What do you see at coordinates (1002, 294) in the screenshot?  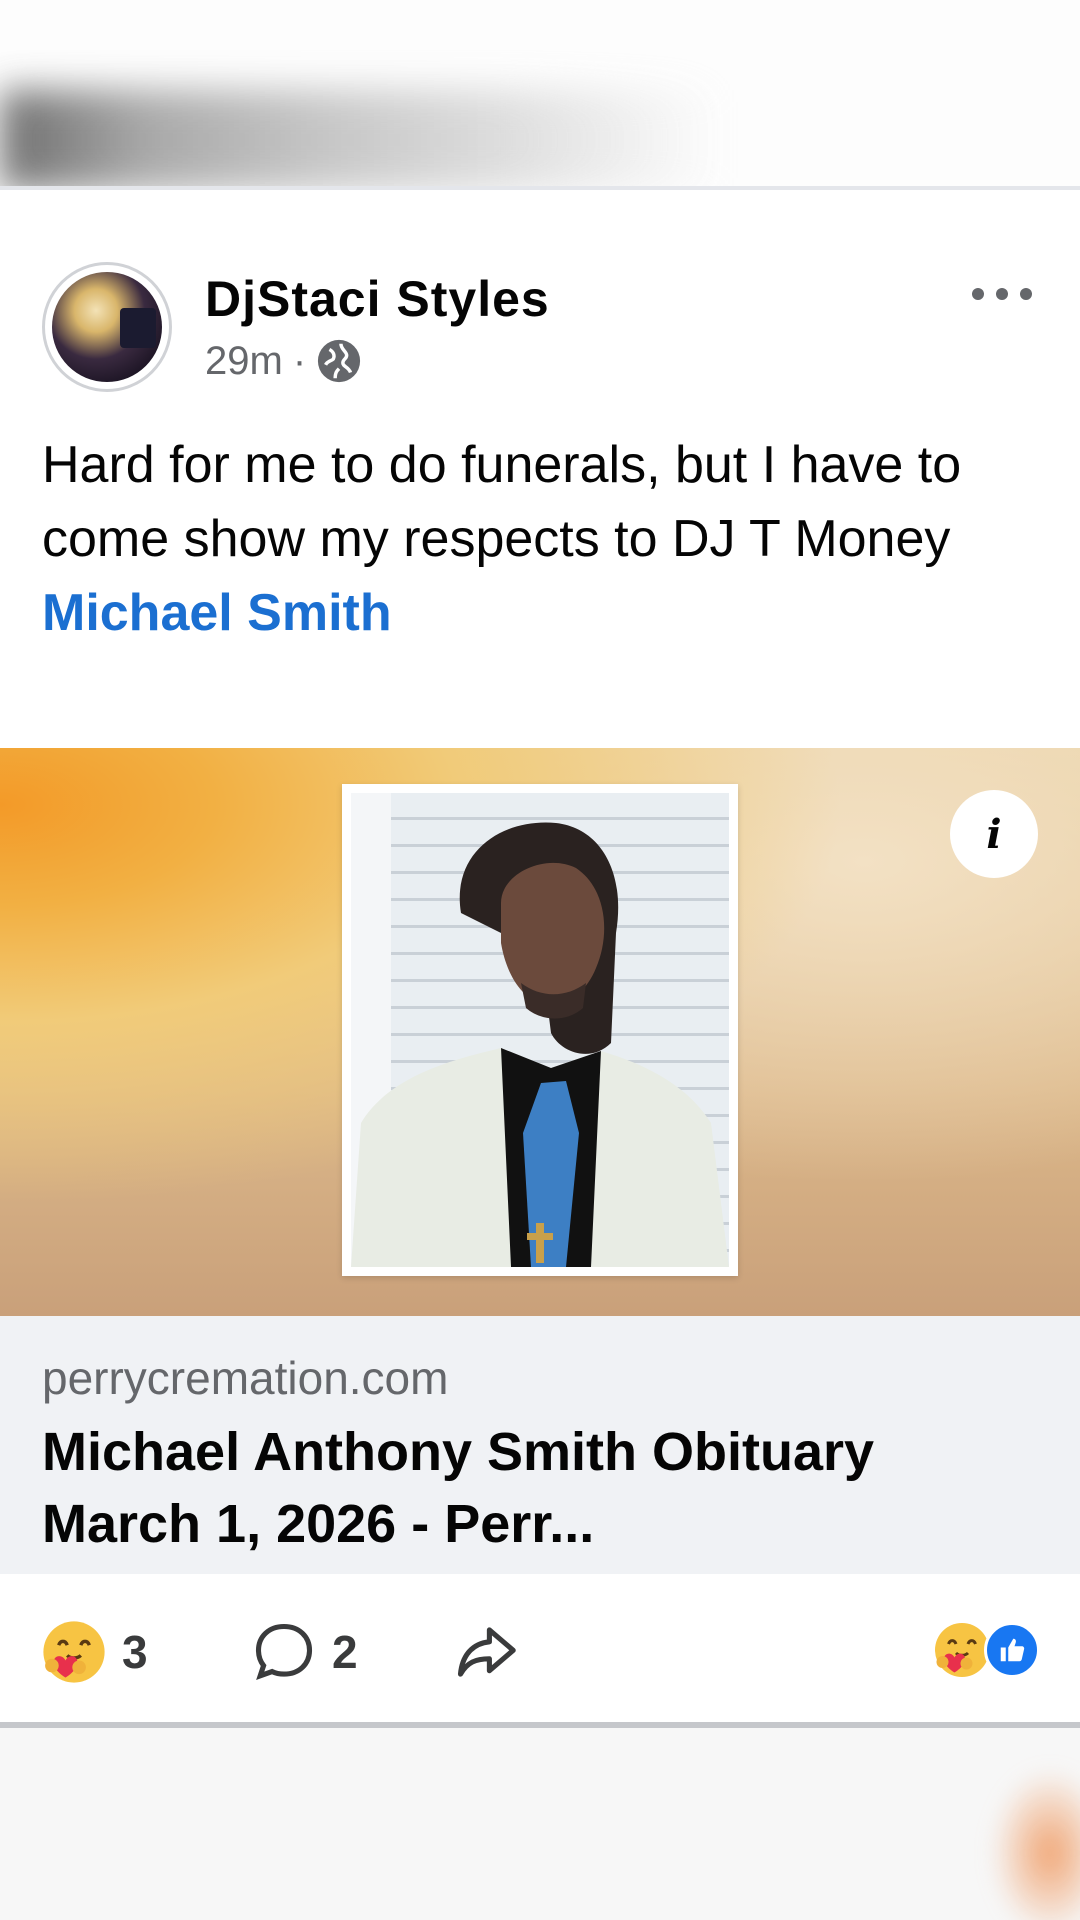 I see `more-options-icon` at bounding box center [1002, 294].